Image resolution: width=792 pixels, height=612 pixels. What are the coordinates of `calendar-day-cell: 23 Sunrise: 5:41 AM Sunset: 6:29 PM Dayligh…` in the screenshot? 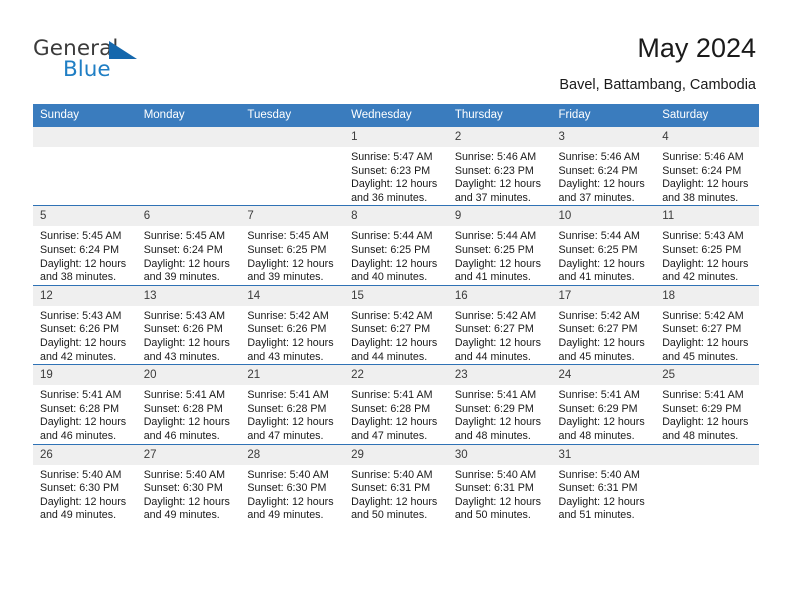 It's located at (499, 404).